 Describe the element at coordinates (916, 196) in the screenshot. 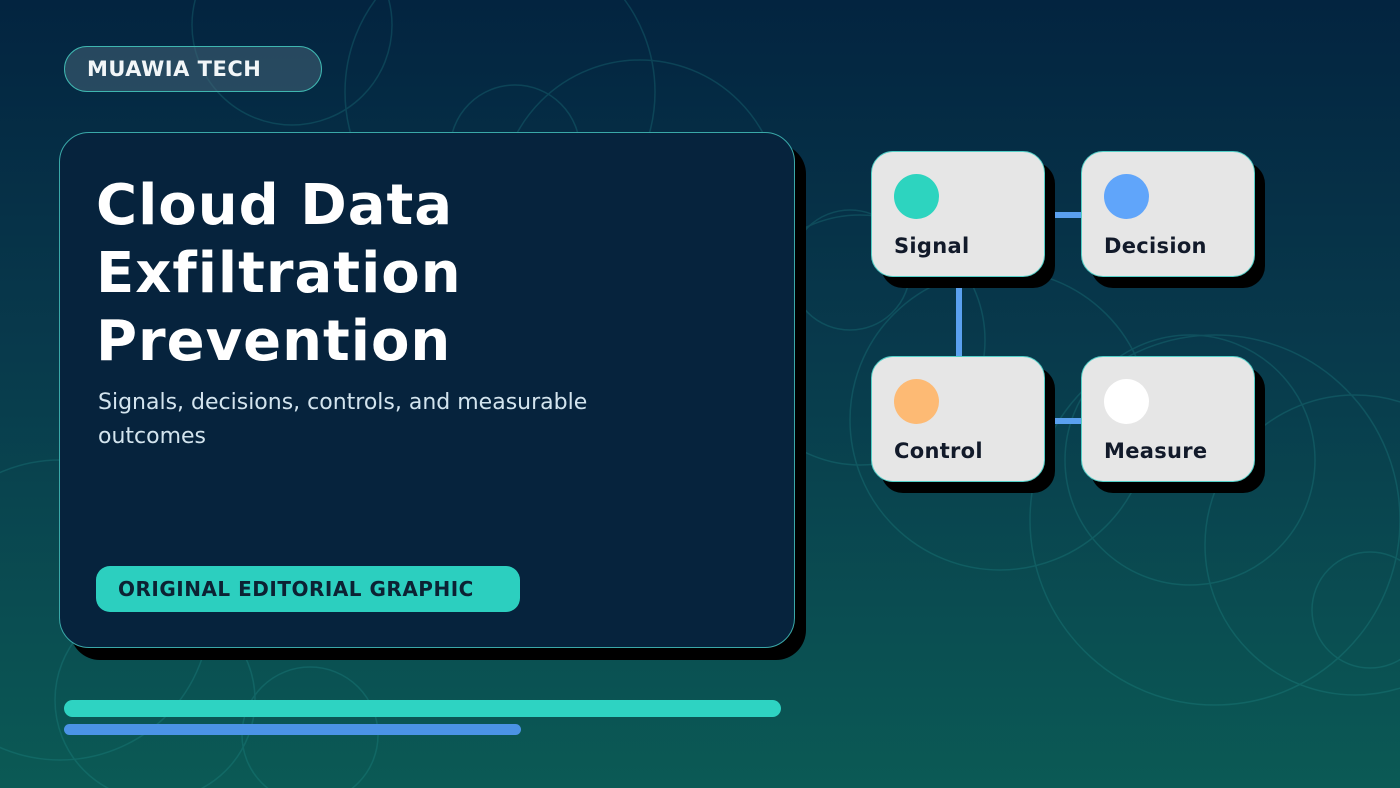

I see `signal-dot-icon` at that location.